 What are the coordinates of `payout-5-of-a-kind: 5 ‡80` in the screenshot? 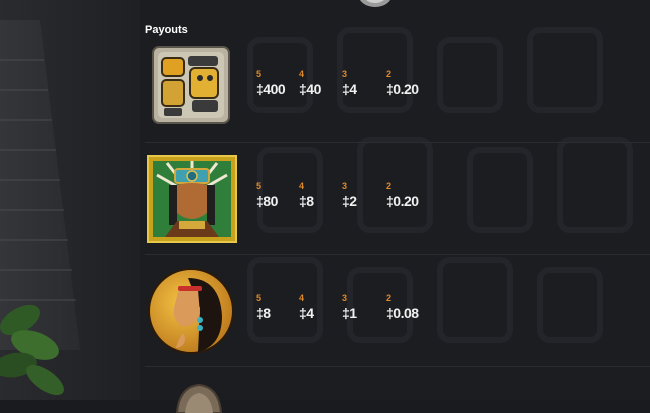 It's located at (276, 195).